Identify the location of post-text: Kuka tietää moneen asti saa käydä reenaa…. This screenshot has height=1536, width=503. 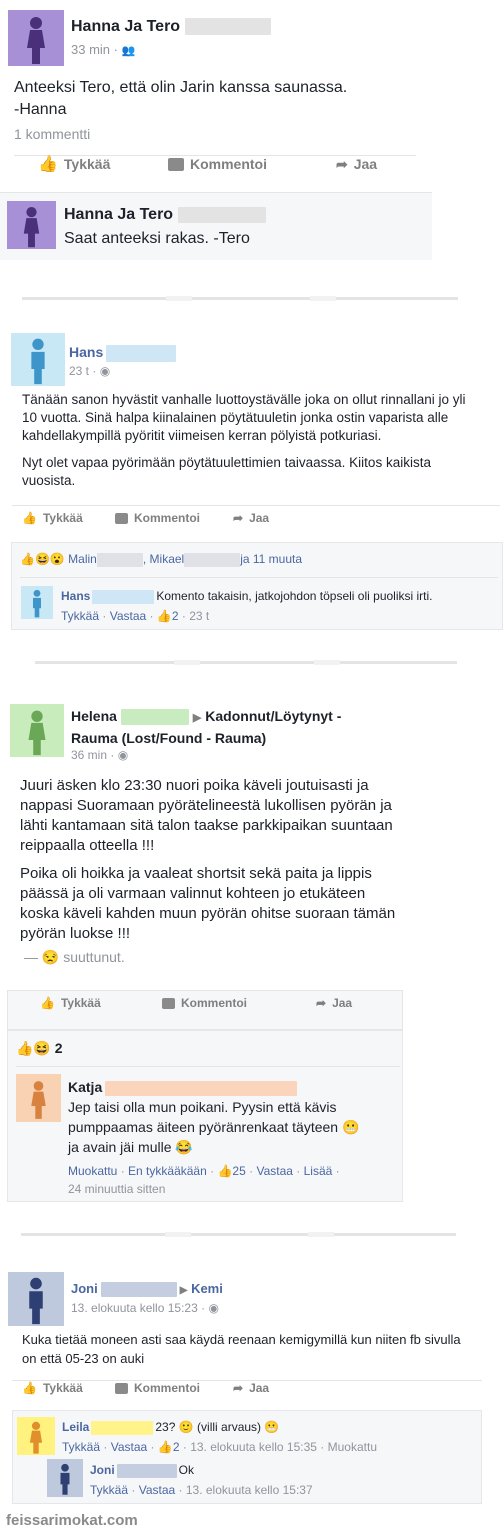
(241, 1349).